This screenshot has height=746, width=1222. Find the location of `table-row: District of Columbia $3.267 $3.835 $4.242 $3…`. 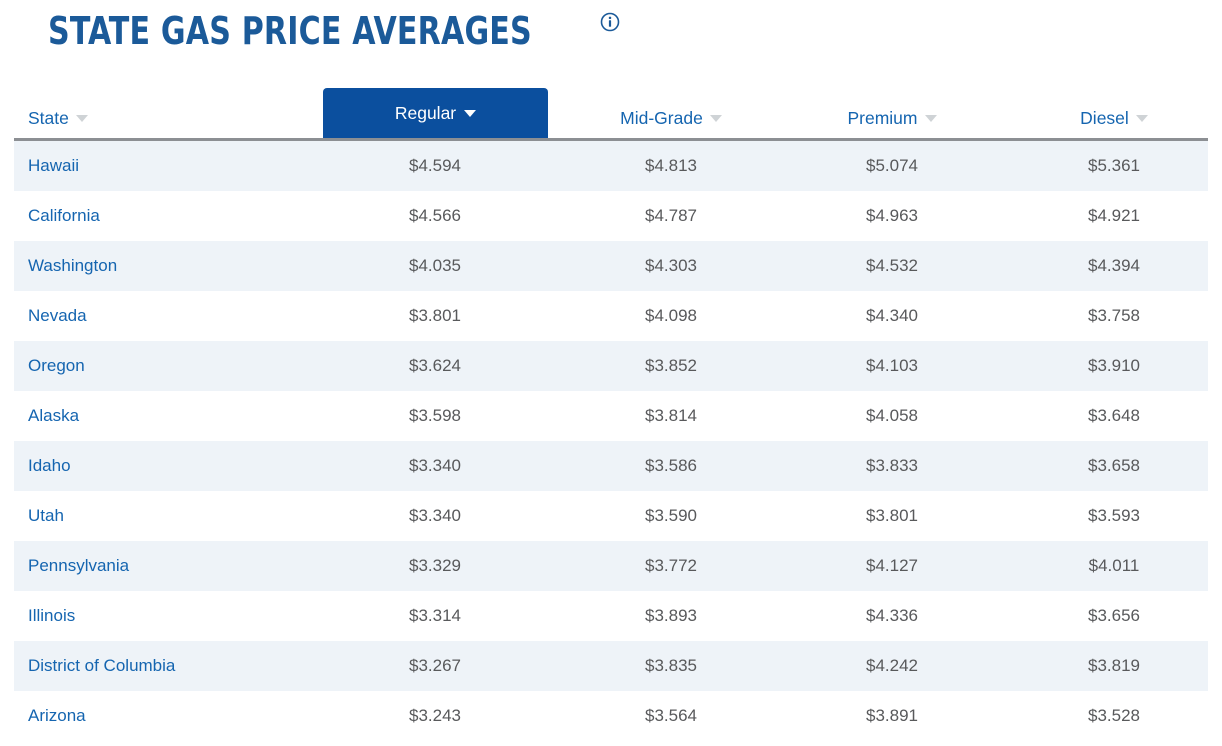

table-row: District of Columbia $3.267 $3.835 $4.242 $3… is located at coordinates (611, 666).